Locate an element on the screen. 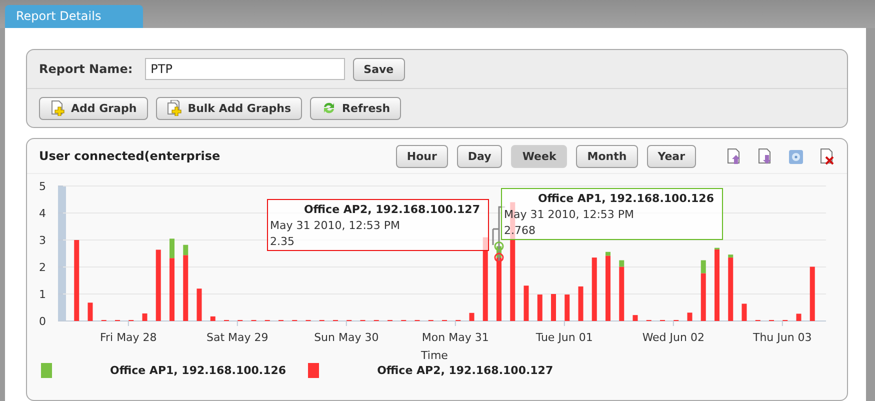  tooltip-value: 2.35 is located at coordinates (283, 242).